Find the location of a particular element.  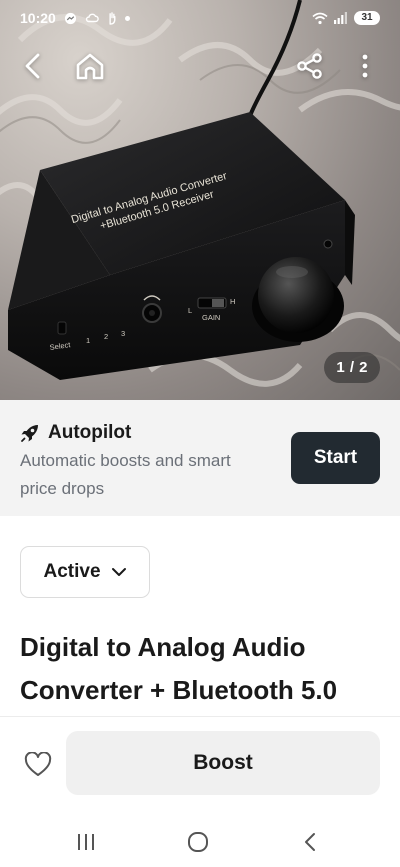

gain-low-label: L is located at coordinates (190, 310).